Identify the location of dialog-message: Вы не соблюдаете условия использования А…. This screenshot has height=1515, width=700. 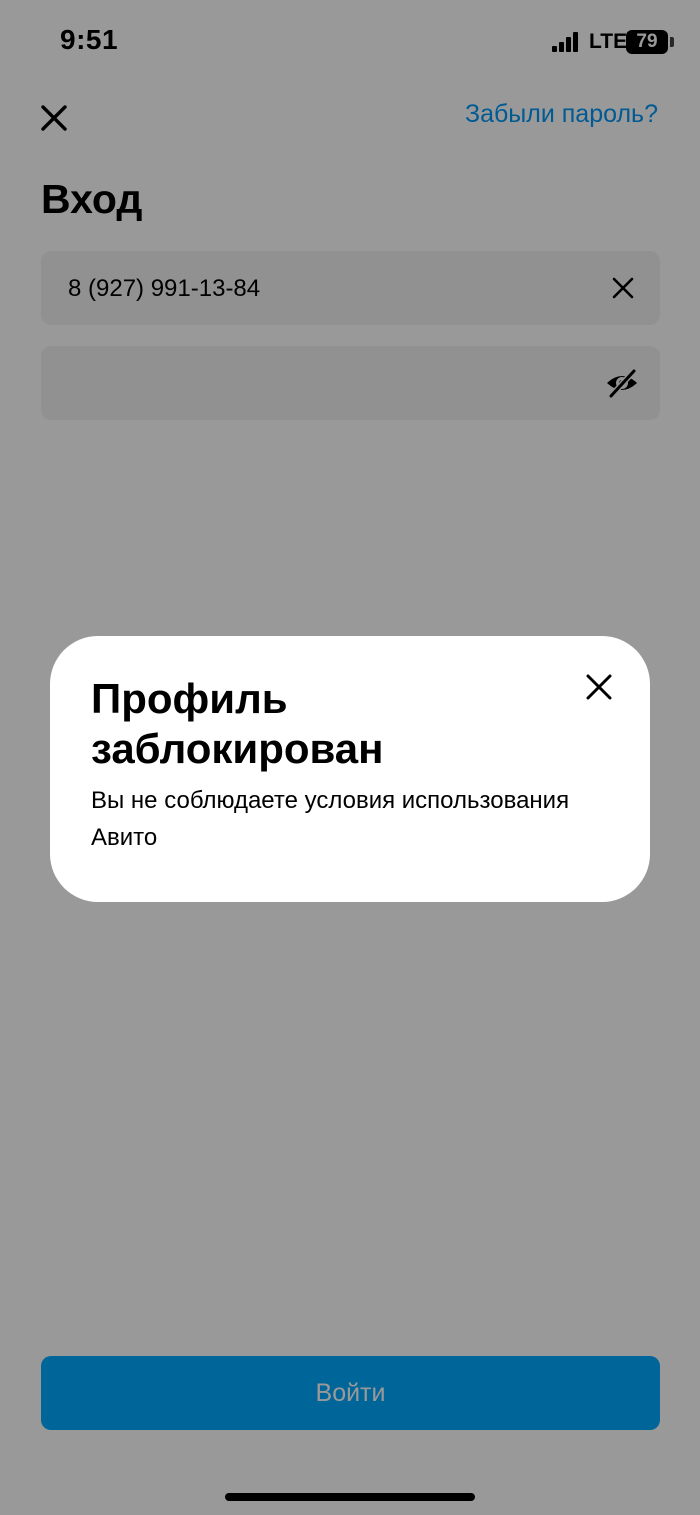
(330, 819).